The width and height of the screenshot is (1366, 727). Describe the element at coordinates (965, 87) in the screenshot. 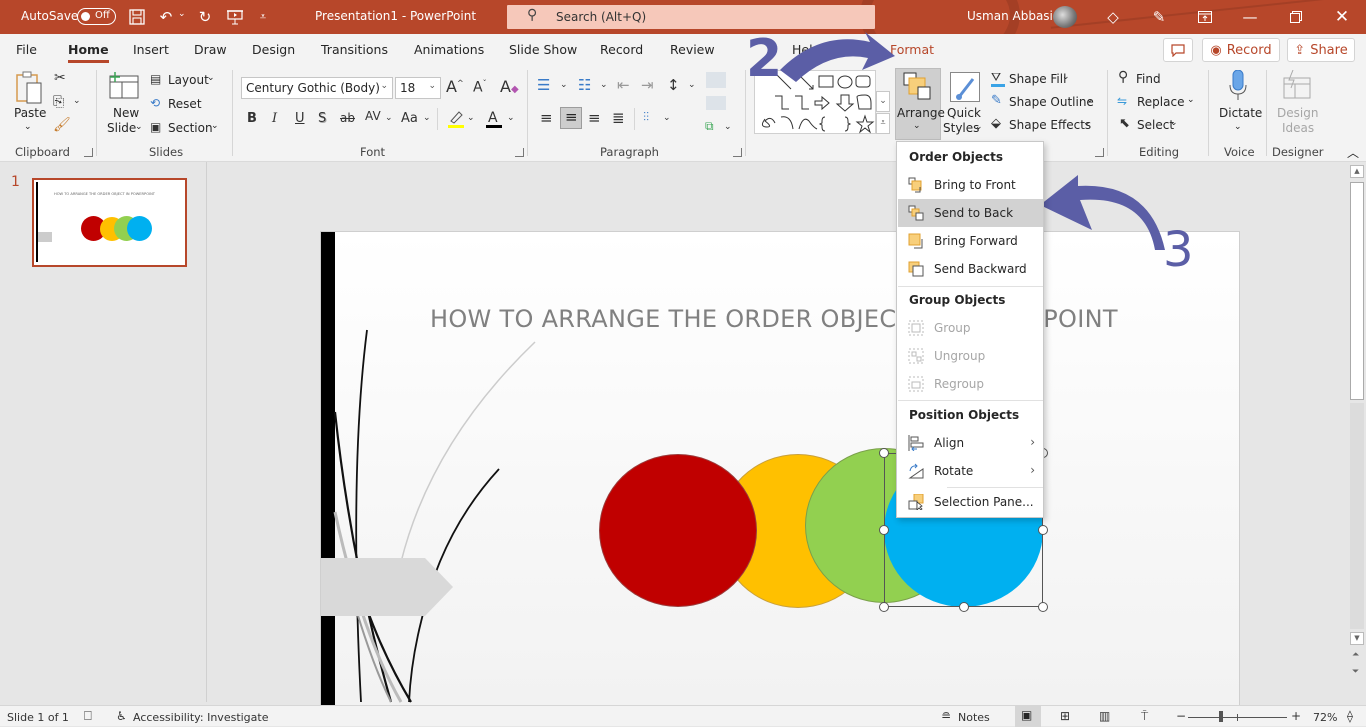

I see `quick-styles-icon` at that location.